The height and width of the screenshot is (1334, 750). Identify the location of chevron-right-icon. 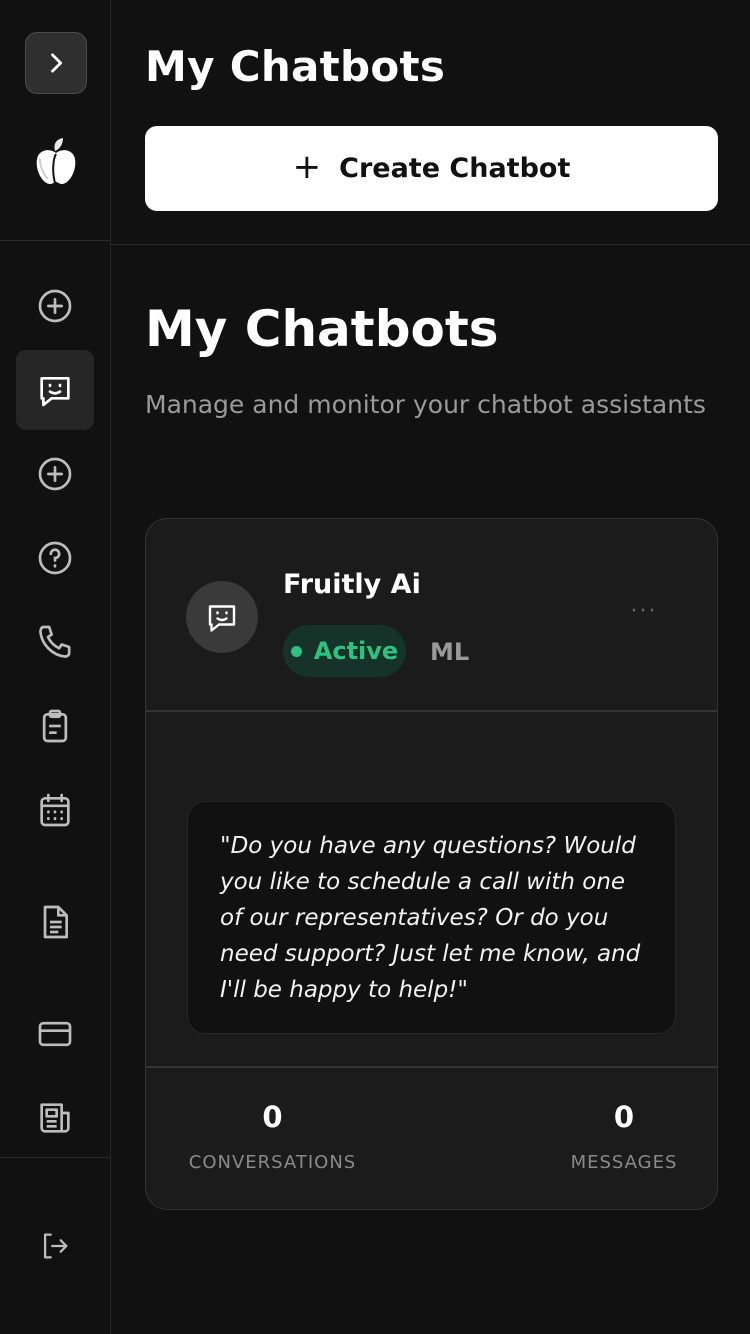
(57, 63).